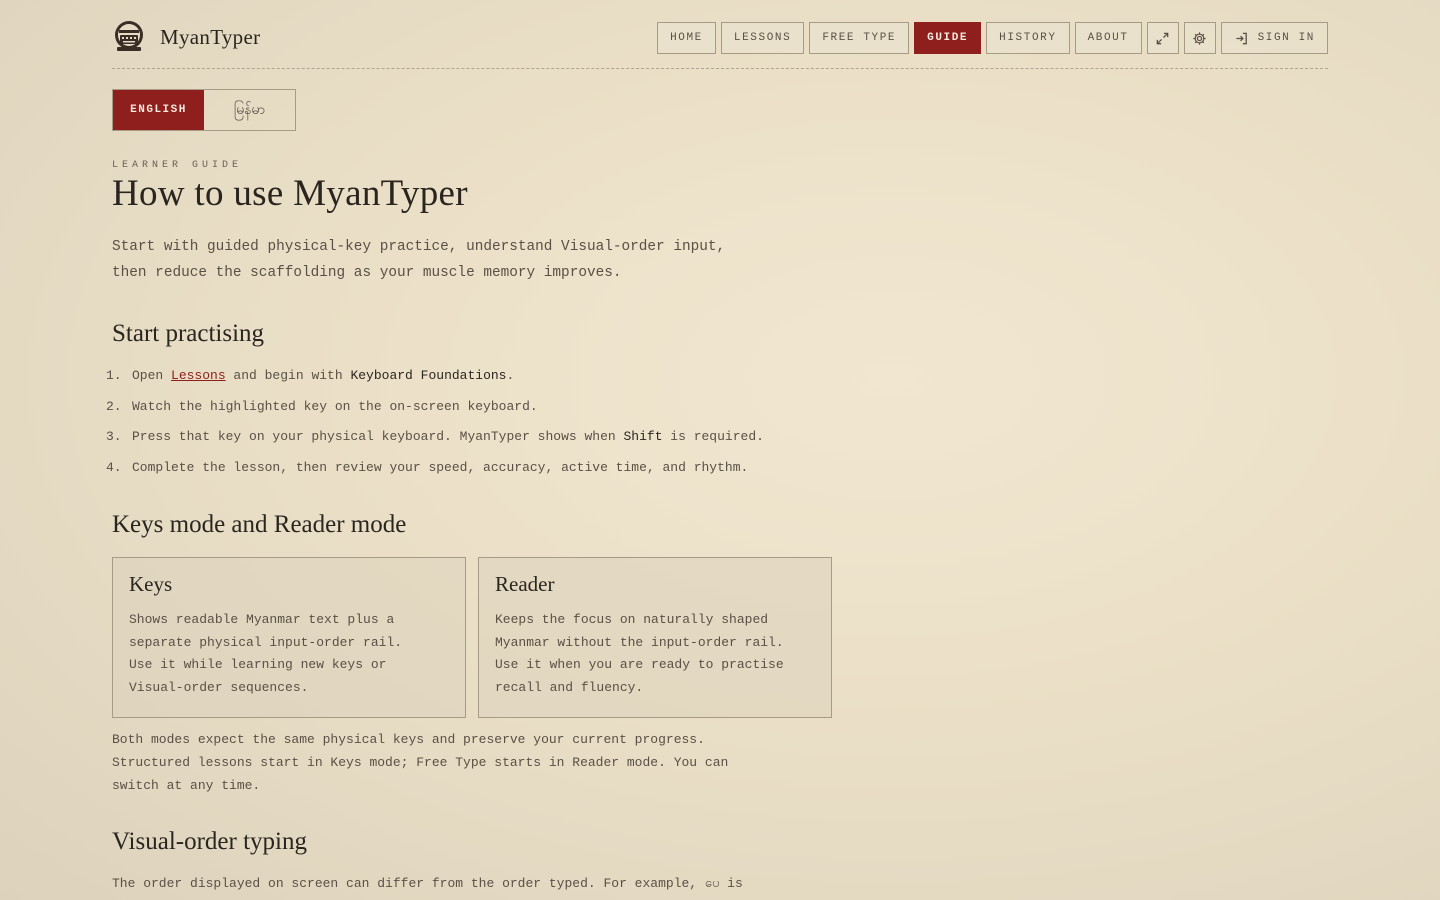  What do you see at coordinates (510, 375) in the screenshot?
I see `step-text: .` at bounding box center [510, 375].